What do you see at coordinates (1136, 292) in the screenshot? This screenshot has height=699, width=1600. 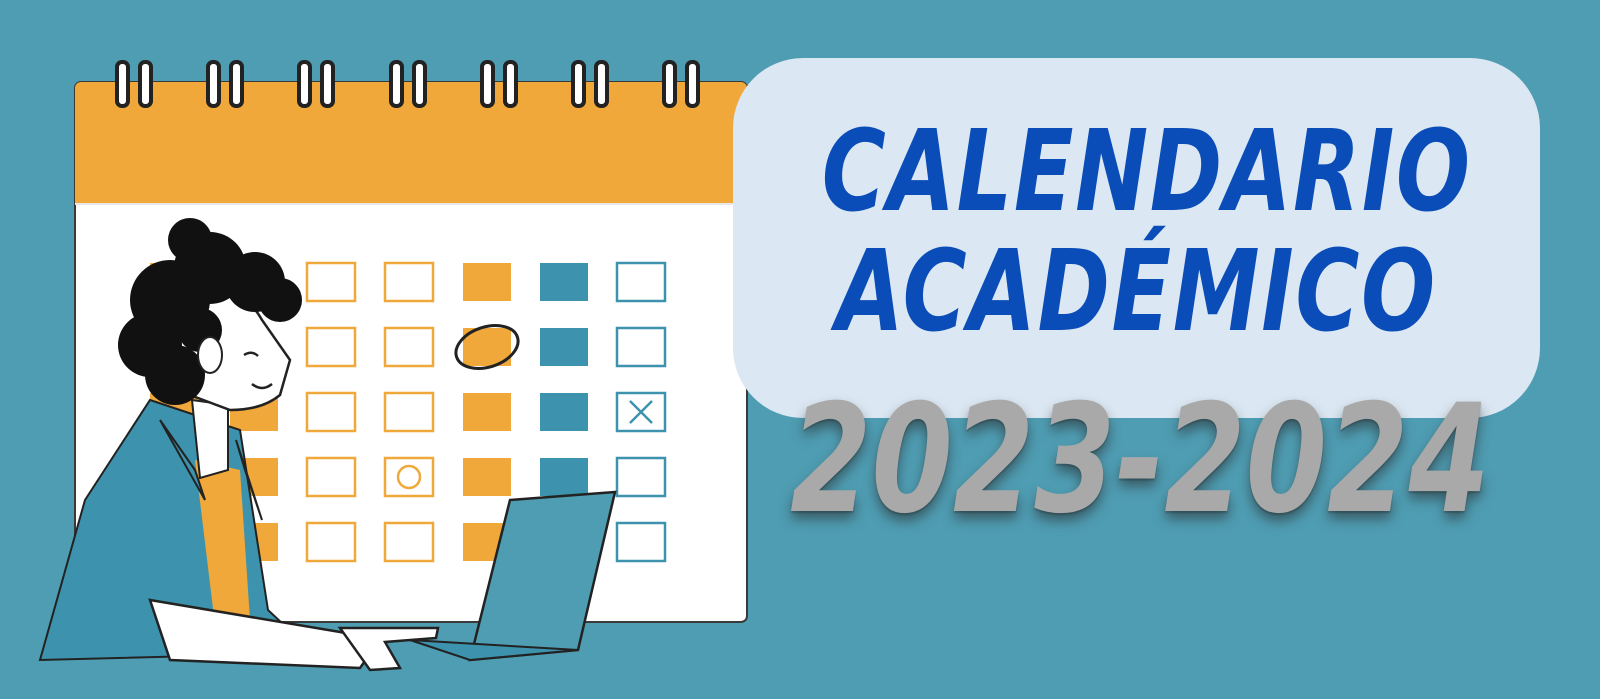 I see `title-line-academico: ACADÉMICO` at bounding box center [1136, 292].